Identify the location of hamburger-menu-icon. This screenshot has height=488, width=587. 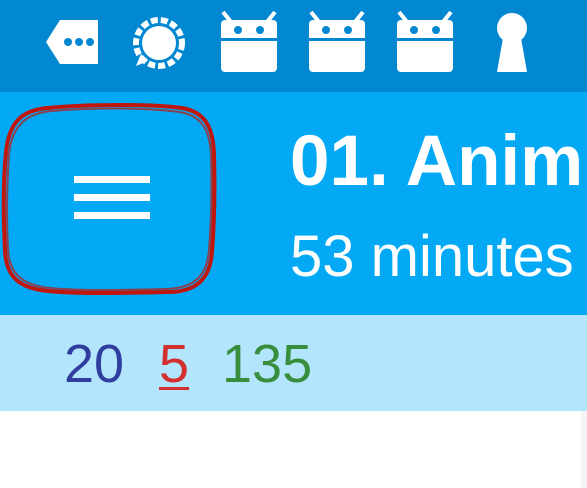
(112, 197).